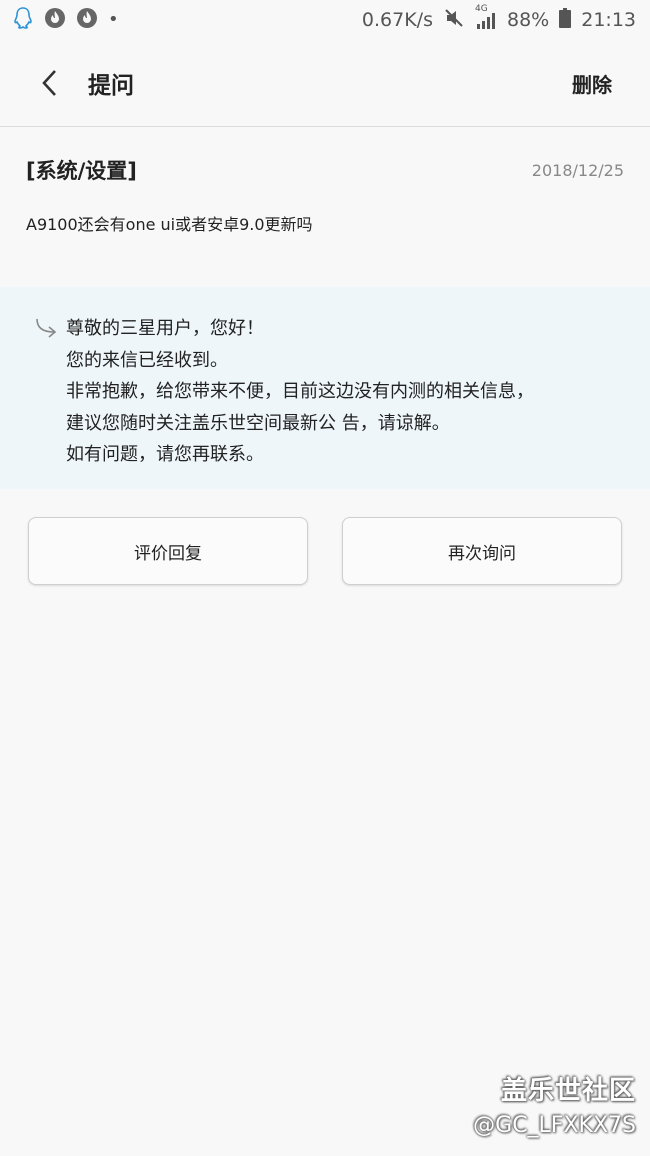  I want to click on qq-icon, so click(23, 20).